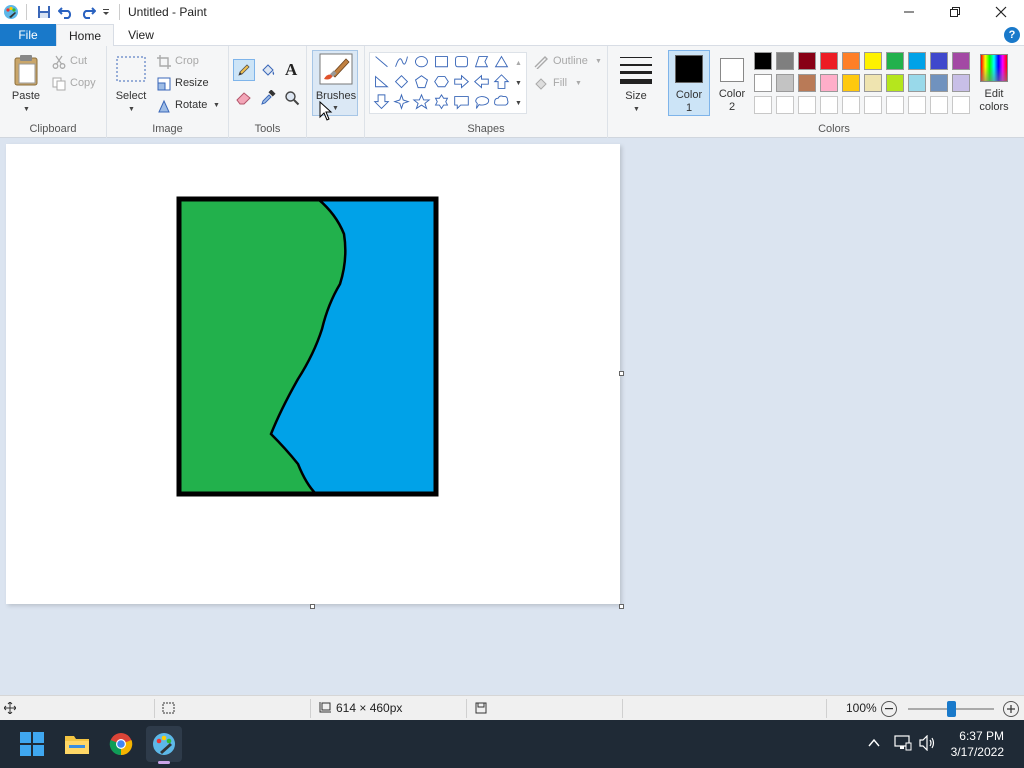 This screenshot has width=1024, height=768. I want to click on color2-button: Color 2, so click(733, 83).